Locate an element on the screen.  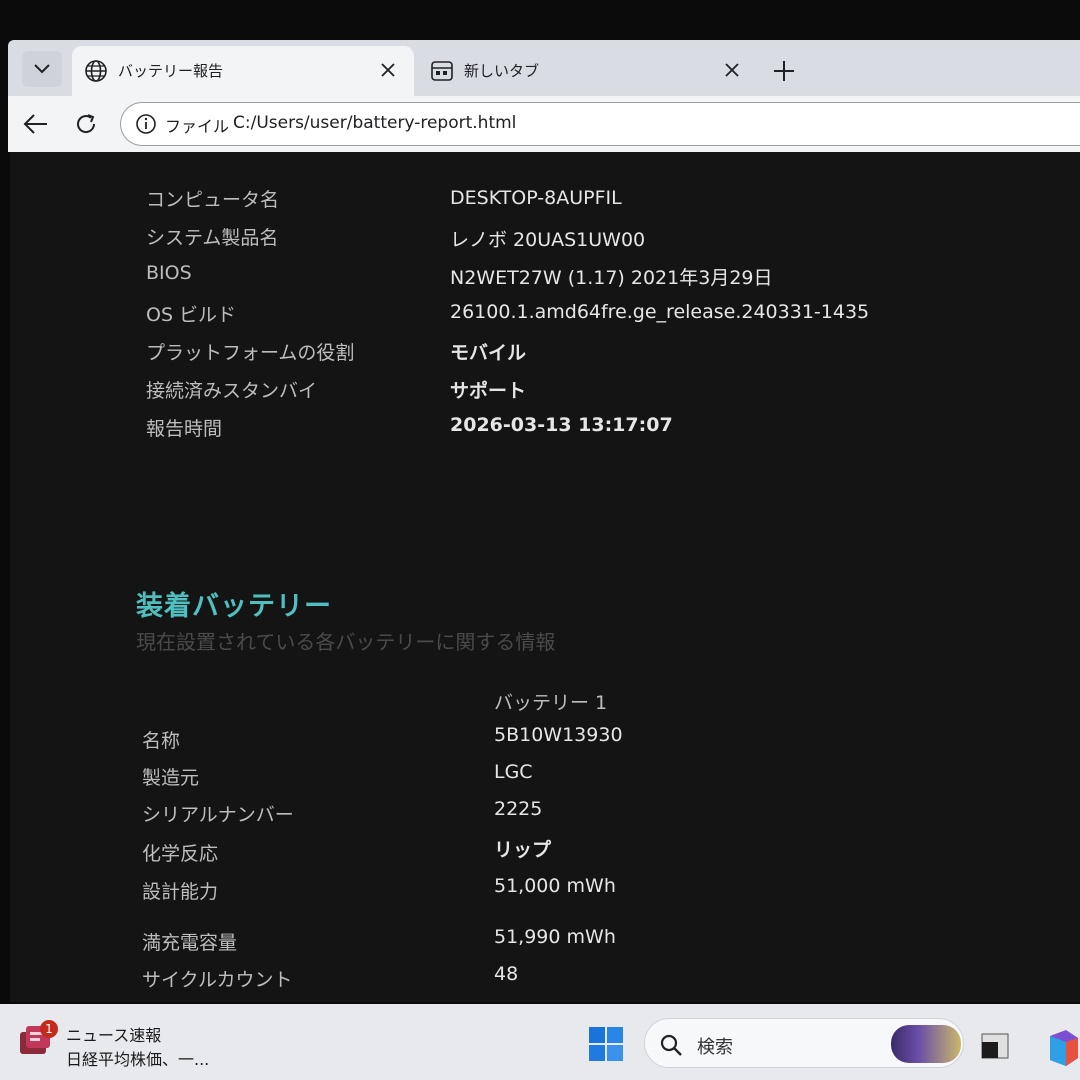
refresh-icon is located at coordinates (86, 123).